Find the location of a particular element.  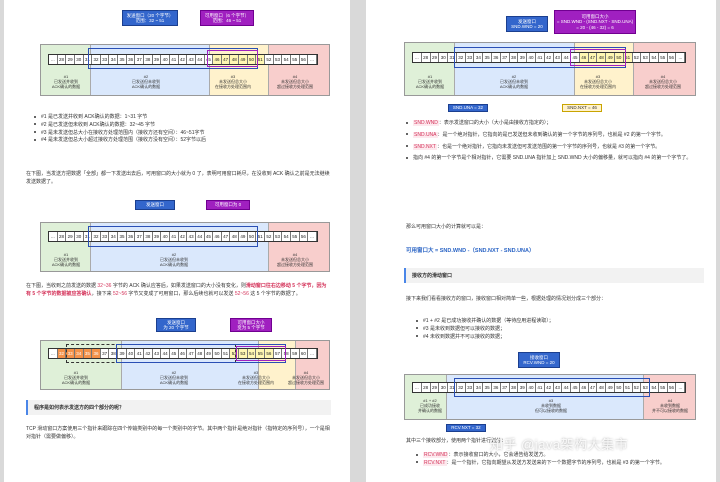

watermark: 知乎 @java架构大集市 is located at coordinates (559, 444).